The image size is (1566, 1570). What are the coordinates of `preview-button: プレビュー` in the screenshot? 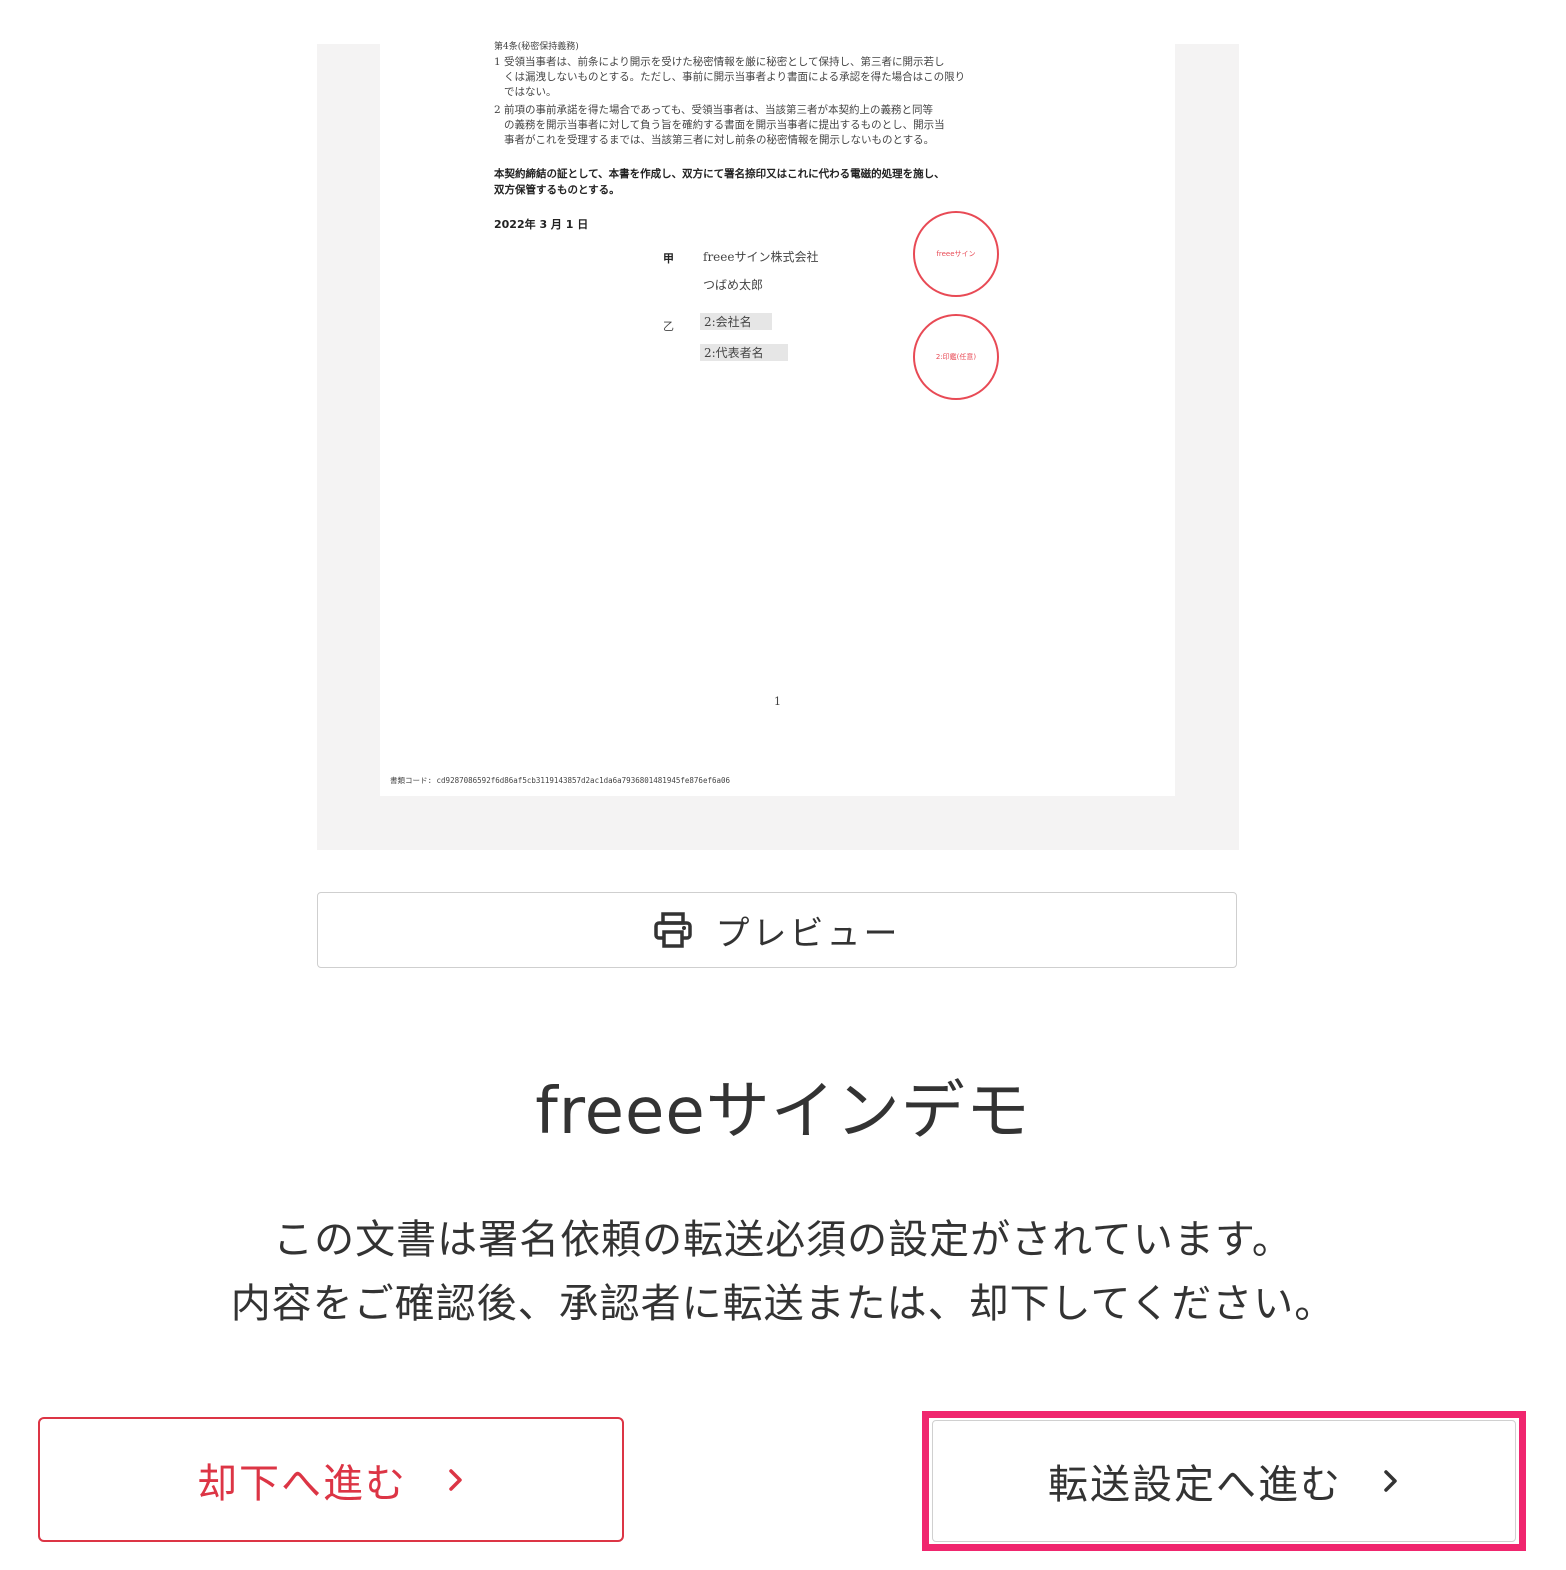 It's located at (777, 930).